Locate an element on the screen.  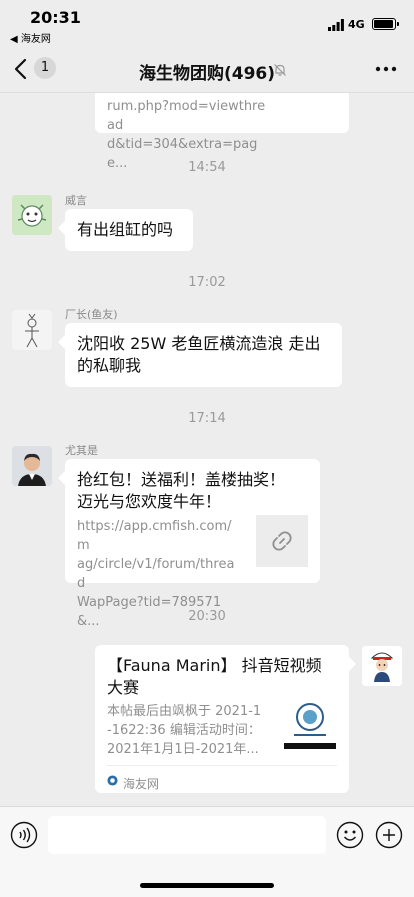
link-icon is located at coordinates (282, 541).